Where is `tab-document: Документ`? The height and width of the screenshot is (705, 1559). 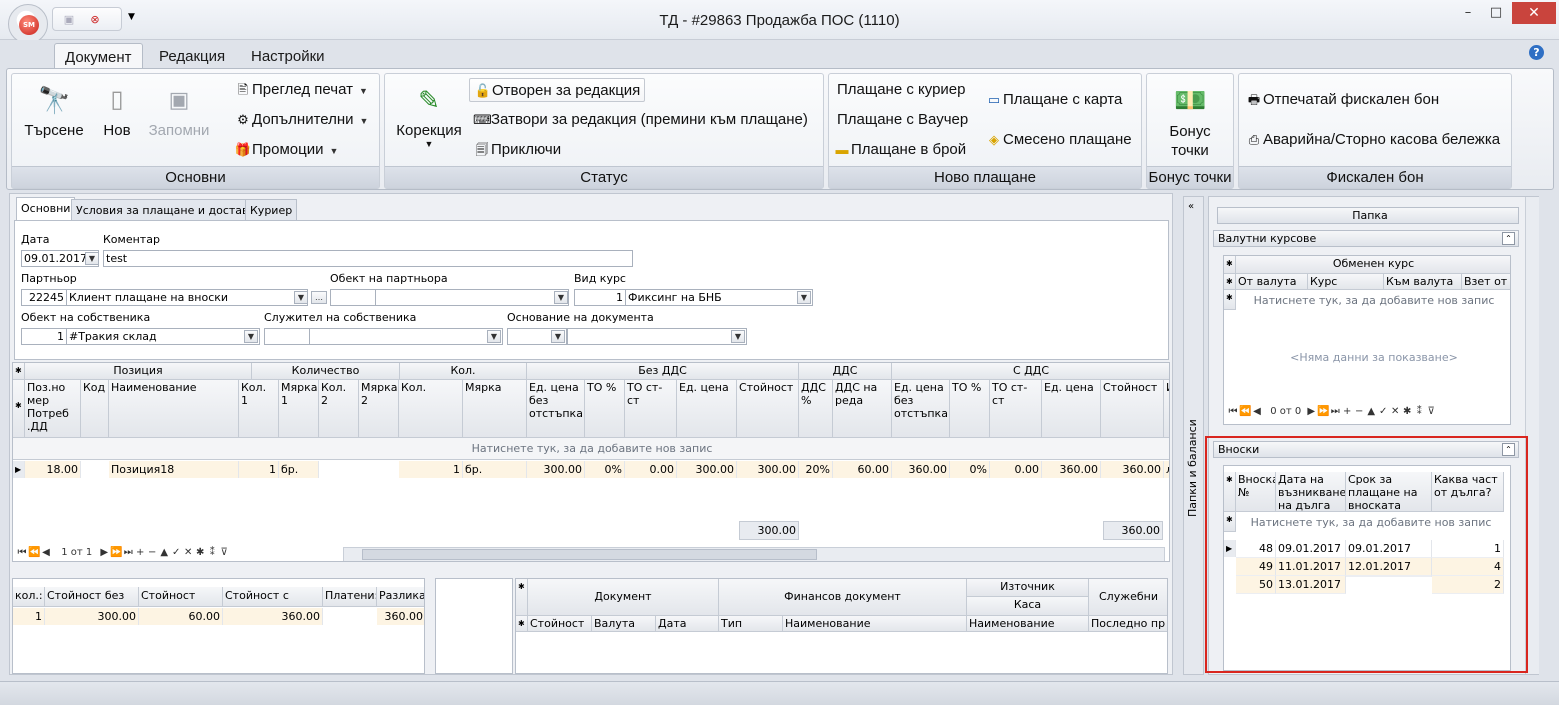 tab-document: Документ is located at coordinates (98, 56).